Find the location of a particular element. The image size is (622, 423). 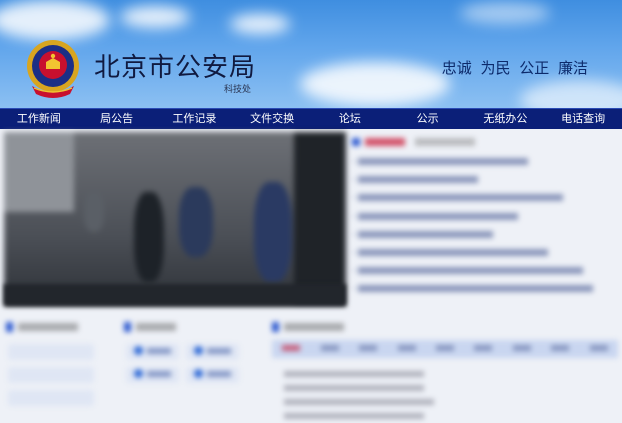

department-label: 科技处 is located at coordinates (238, 90).